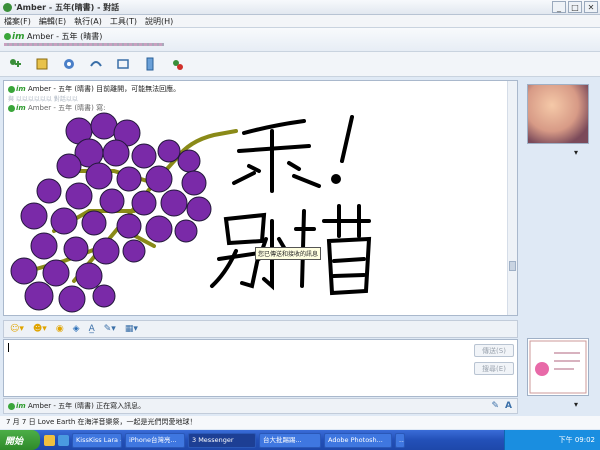  I want to click on invite-icon, so click(15, 64).